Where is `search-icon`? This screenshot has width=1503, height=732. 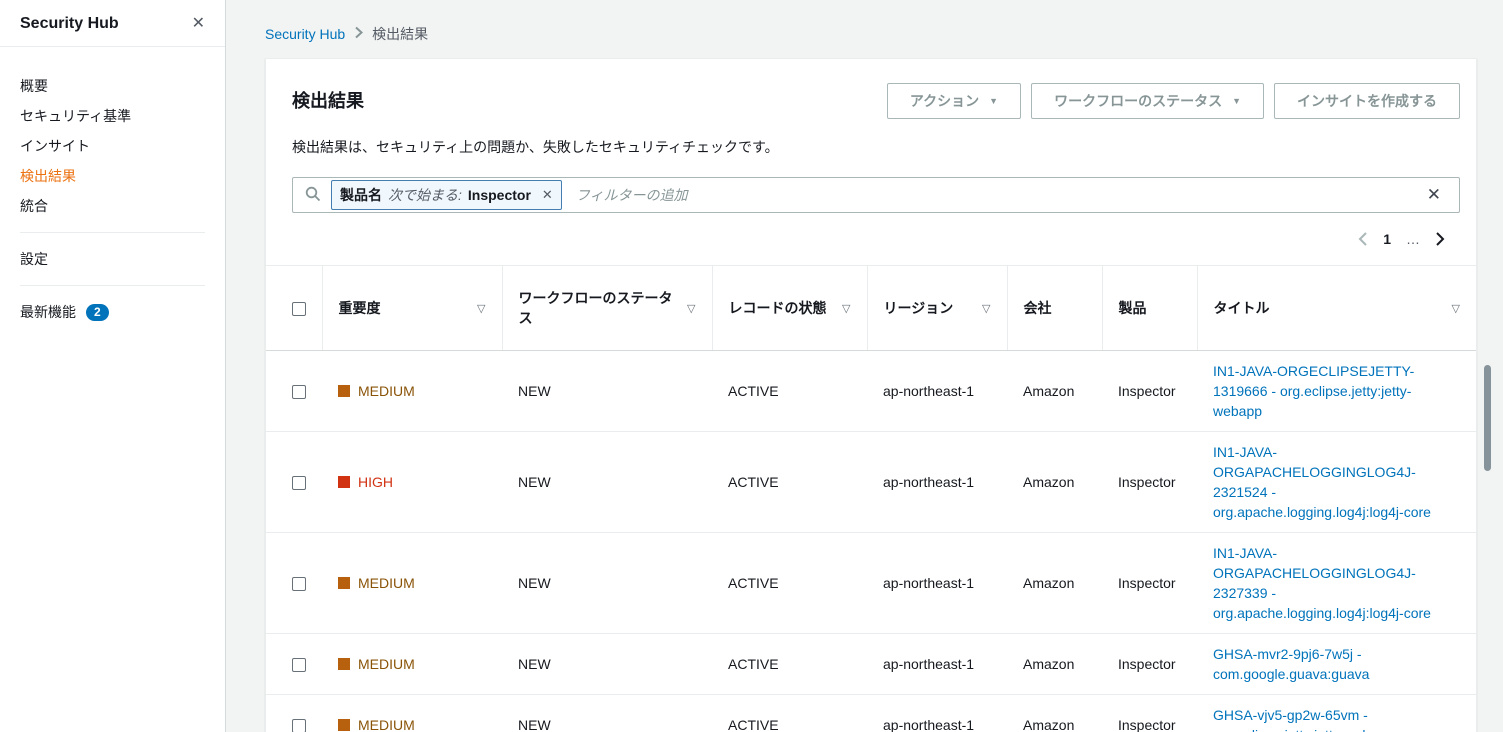
search-icon is located at coordinates (313, 195).